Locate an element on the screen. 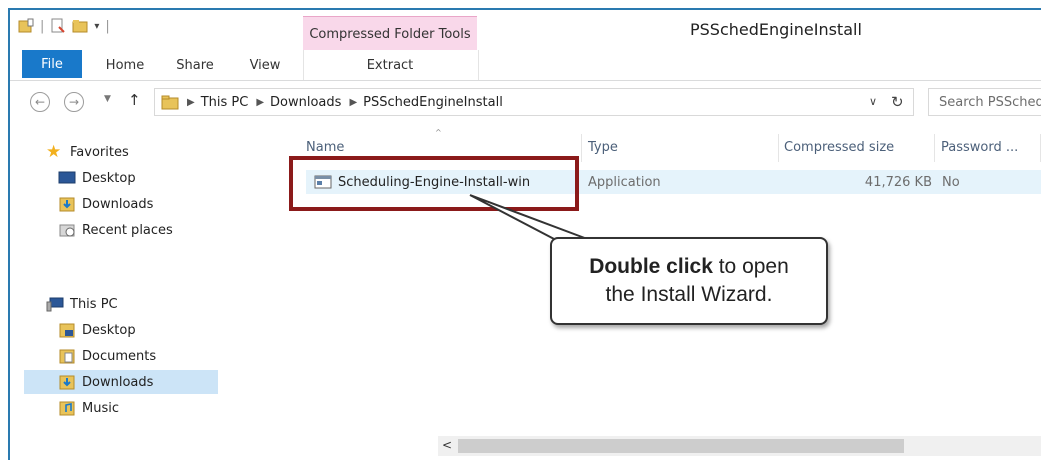 The height and width of the screenshot is (460, 1041). callout-box: Double click to open the Install Wizard. is located at coordinates (689, 281).